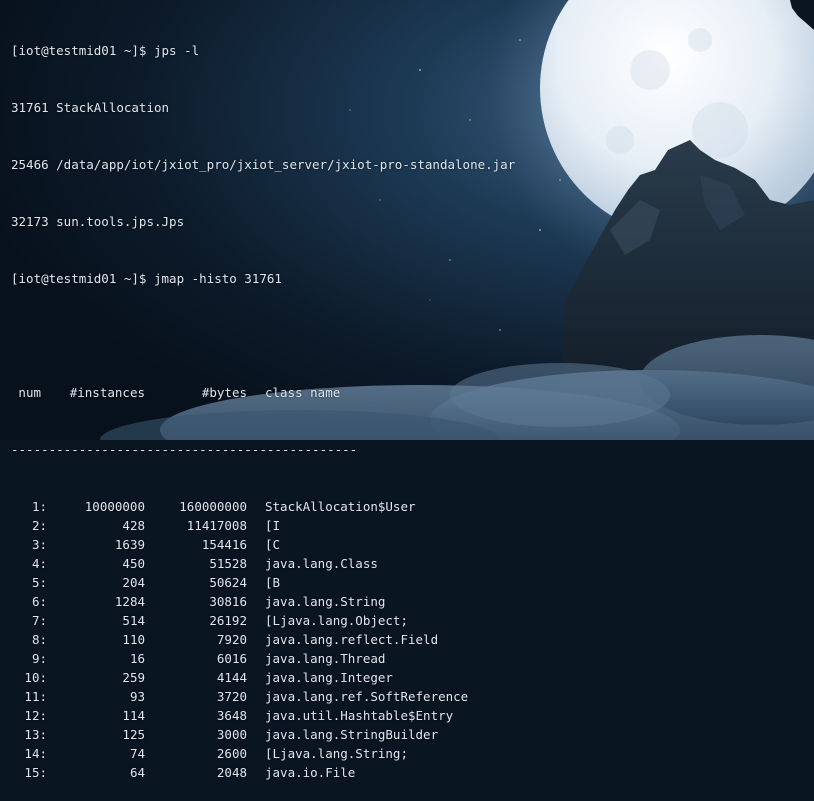 The height and width of the screenshot is (801, 814). Describe the element at coordinates (231, 658) in the screenshot. I see `row-bytes: 6016` at that location.